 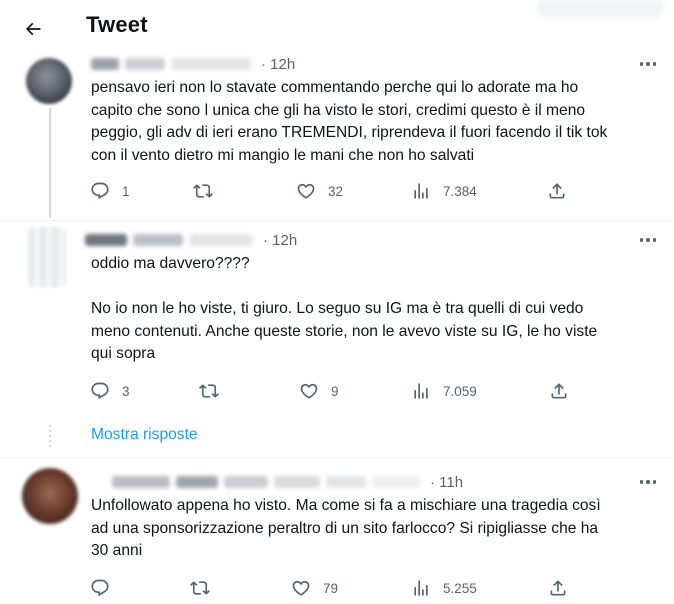 What do you see at coordinates (331, 588) in the screenshot?
I see `like-count: 79` at bounding box center [331, 588].